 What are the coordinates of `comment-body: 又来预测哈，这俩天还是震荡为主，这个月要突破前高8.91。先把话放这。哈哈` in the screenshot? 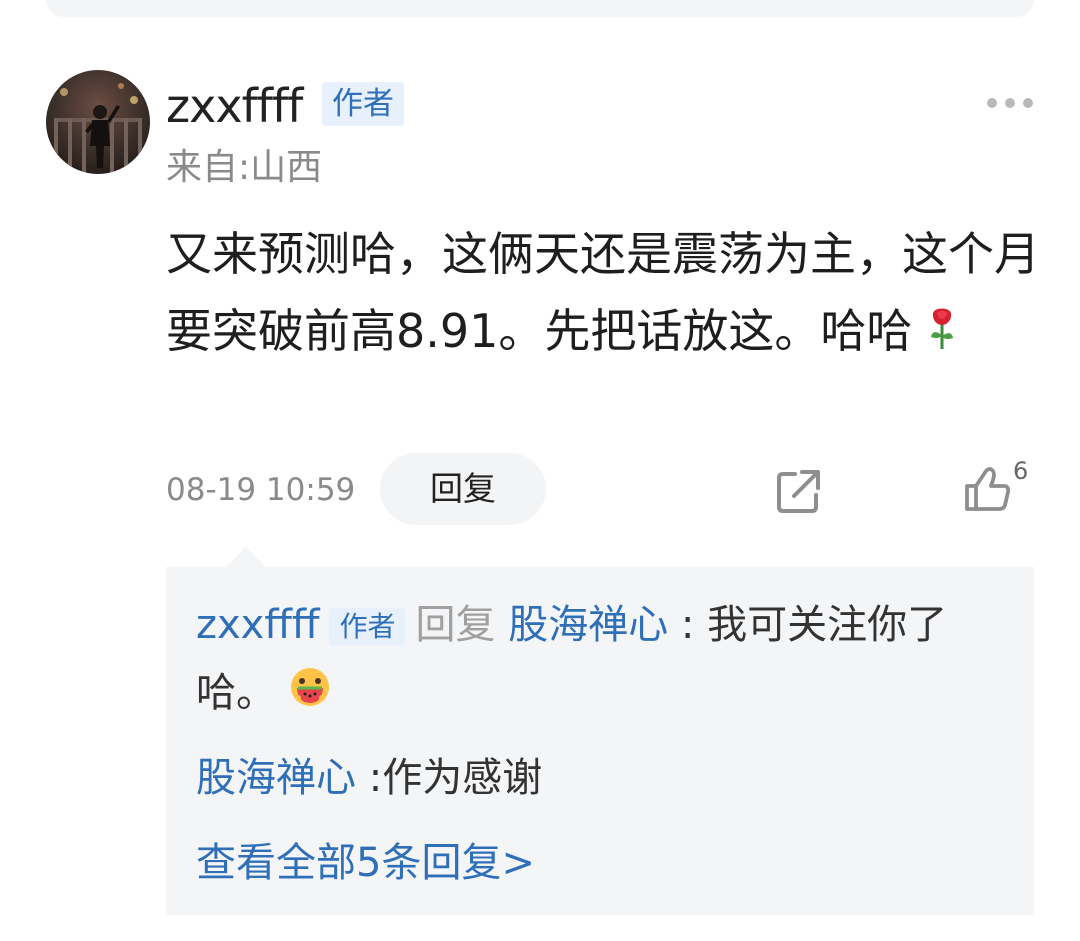 It's located at (605, 294).